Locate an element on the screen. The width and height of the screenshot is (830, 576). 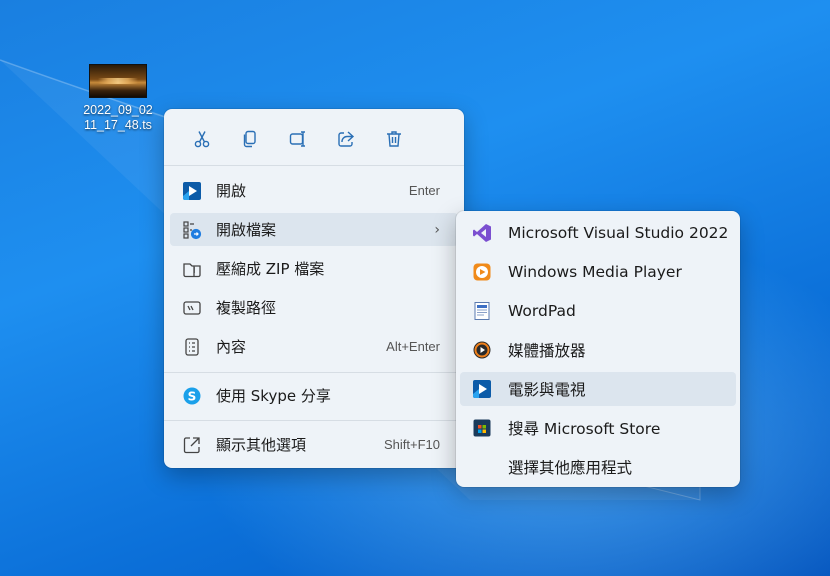
file-name-line1: 2022_09_02 is located at coordinates (118, 110).